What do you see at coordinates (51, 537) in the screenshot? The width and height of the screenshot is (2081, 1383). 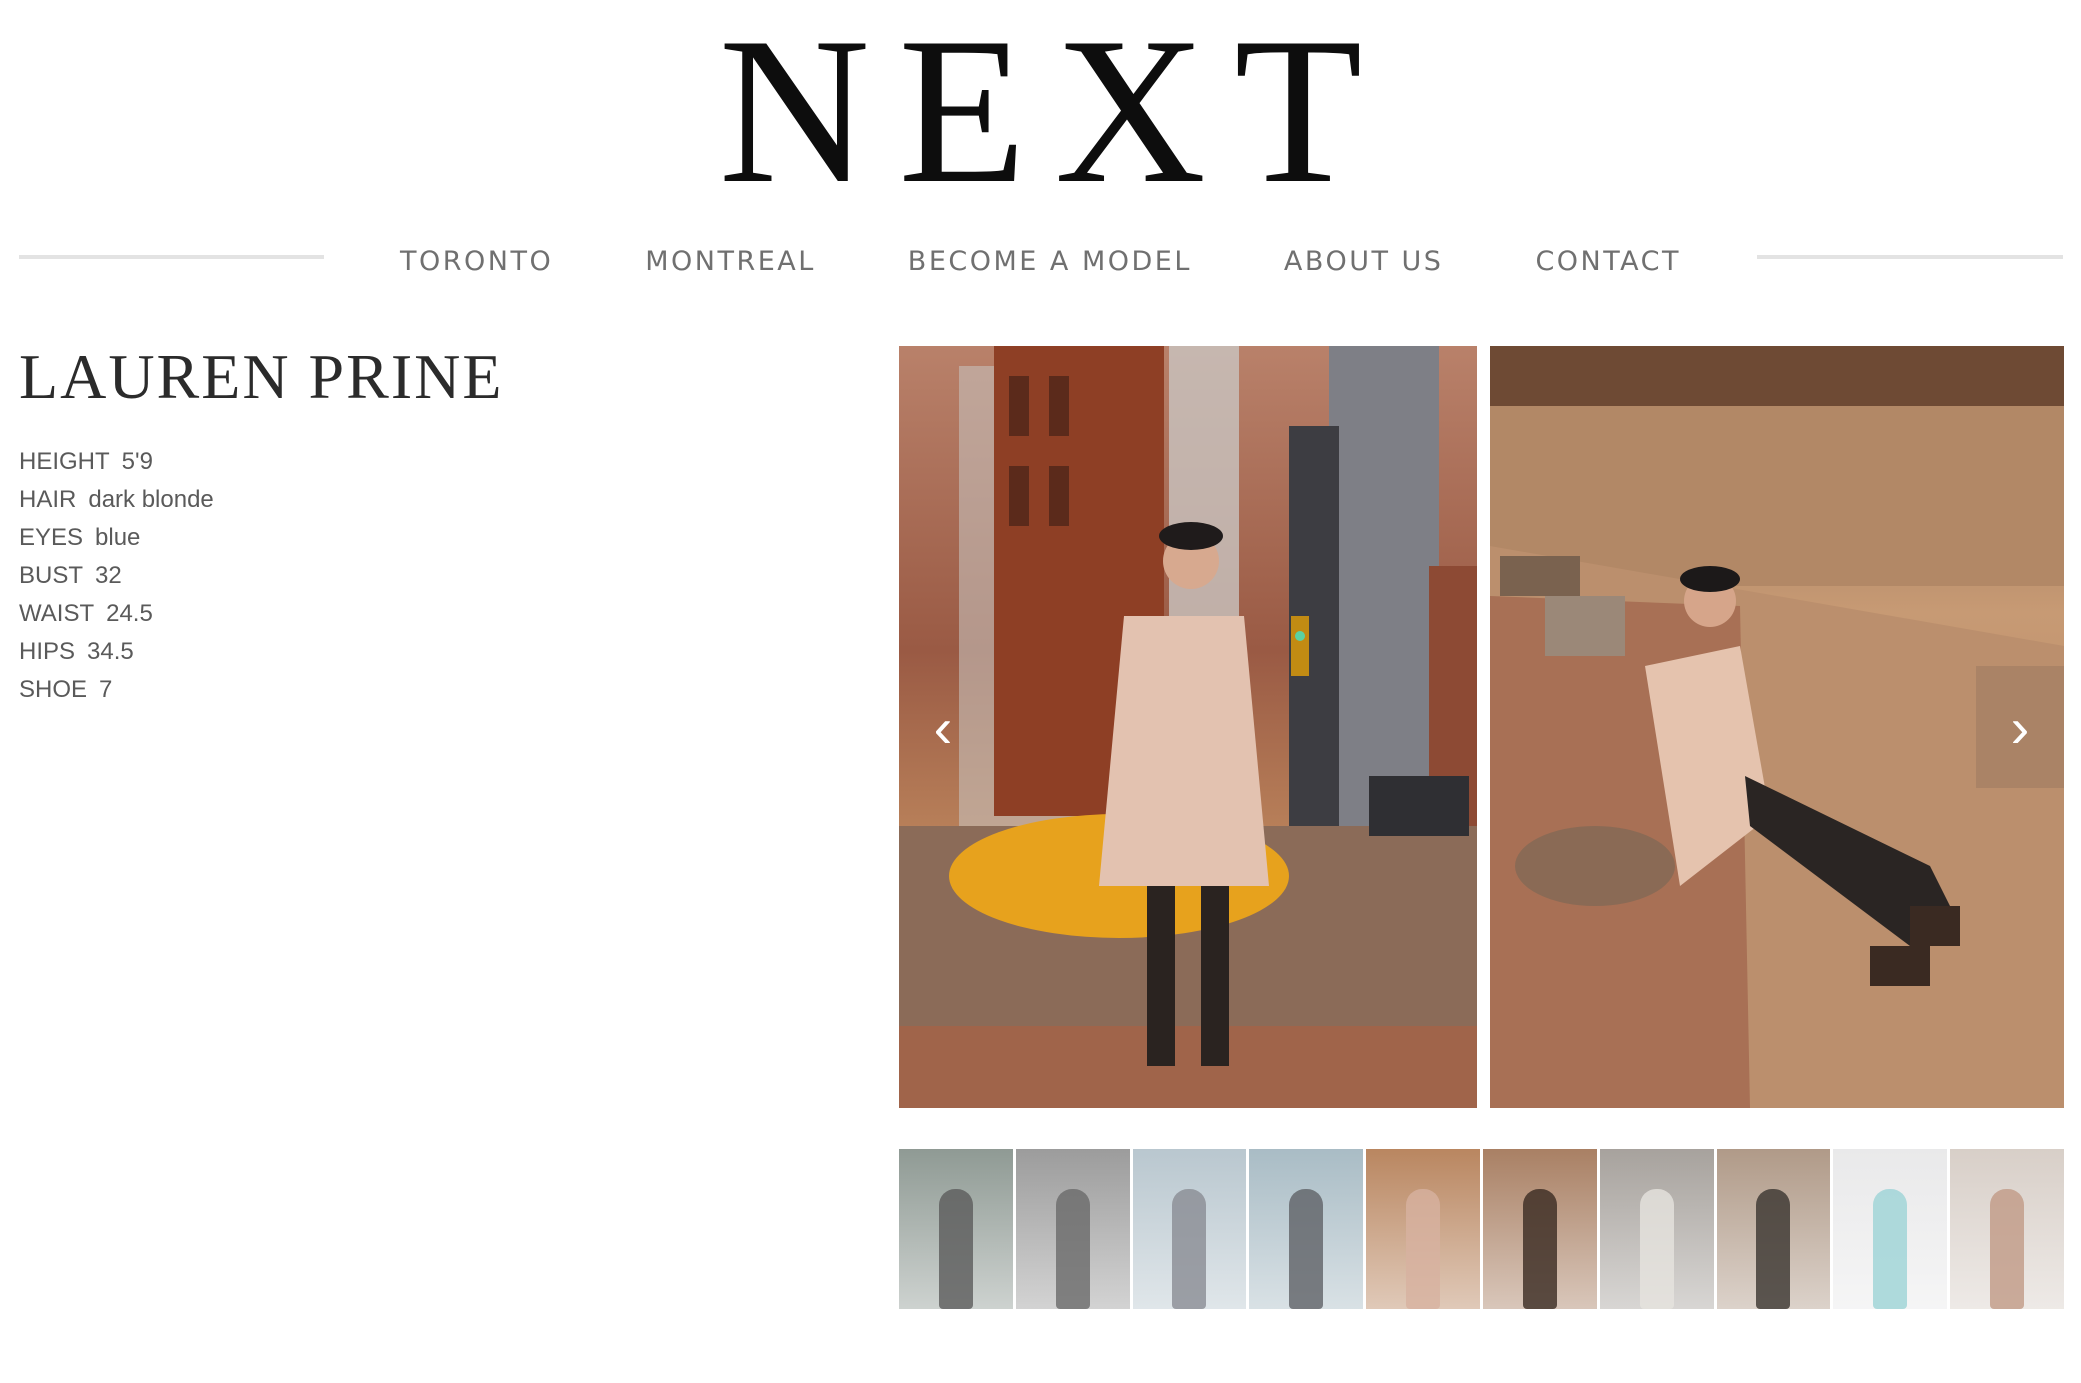 I see `stat-label: EYES` at bounding box center [51, 537].